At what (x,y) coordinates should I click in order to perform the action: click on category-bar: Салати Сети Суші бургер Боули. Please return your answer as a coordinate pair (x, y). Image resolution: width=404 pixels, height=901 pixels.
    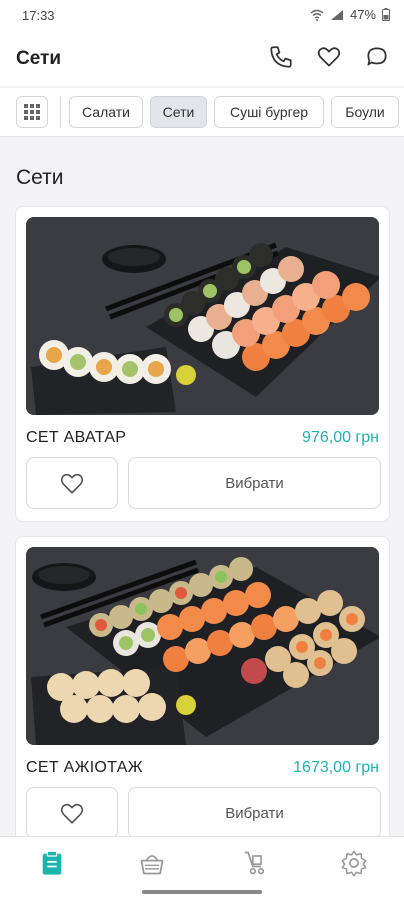
    Looking at the image, I should click on (202, 112).